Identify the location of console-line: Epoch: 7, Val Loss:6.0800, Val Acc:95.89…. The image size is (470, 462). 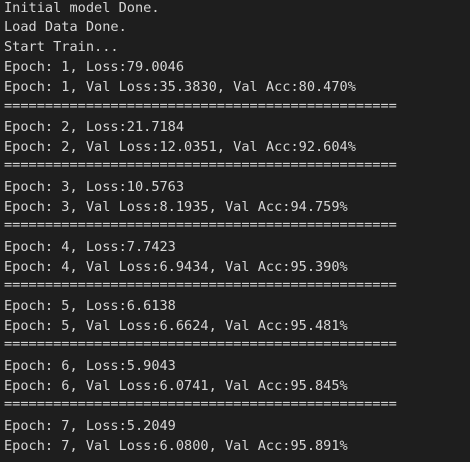
(176, 446).